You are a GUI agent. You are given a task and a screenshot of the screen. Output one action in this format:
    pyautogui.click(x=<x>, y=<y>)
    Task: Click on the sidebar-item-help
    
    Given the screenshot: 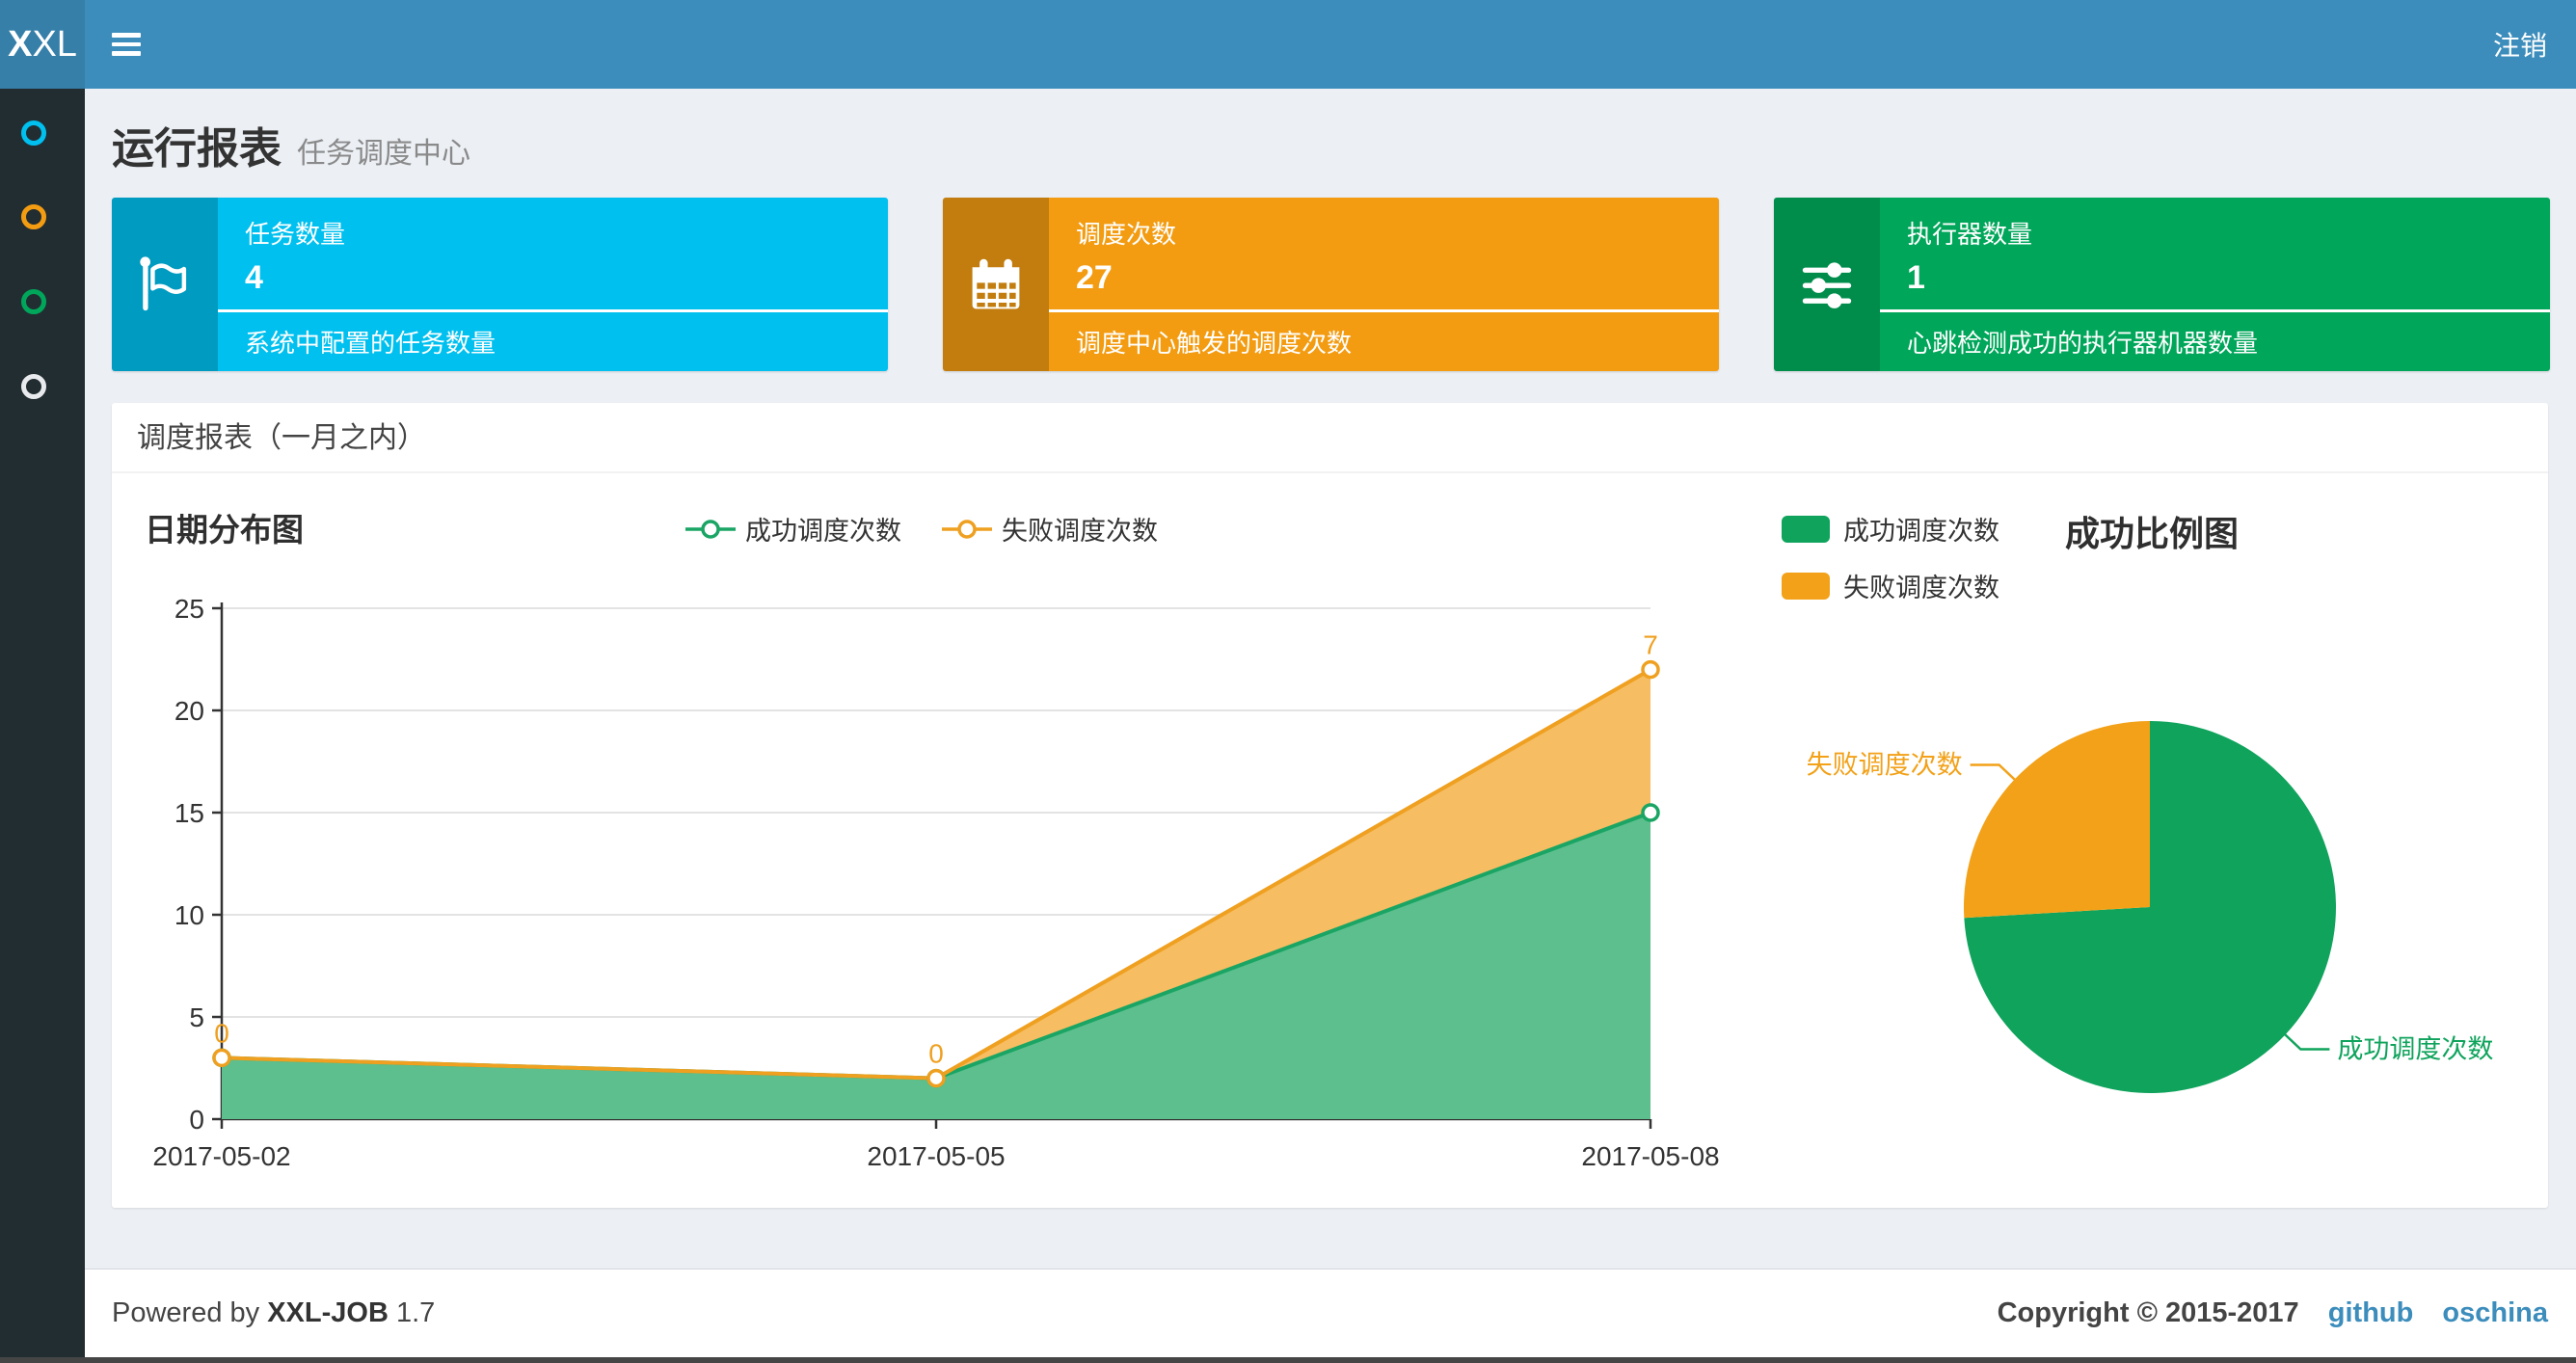 What is the action you would take?
    pyautogui.click(x=34, y=386)
    